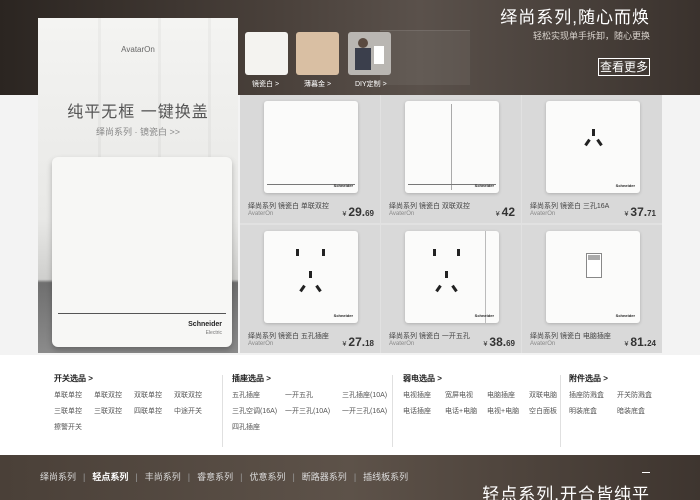  What do you see at coordinates (313, 395) in the screenshot?
I see `category-link: 一开五孔` at bounding box center [313, 395].